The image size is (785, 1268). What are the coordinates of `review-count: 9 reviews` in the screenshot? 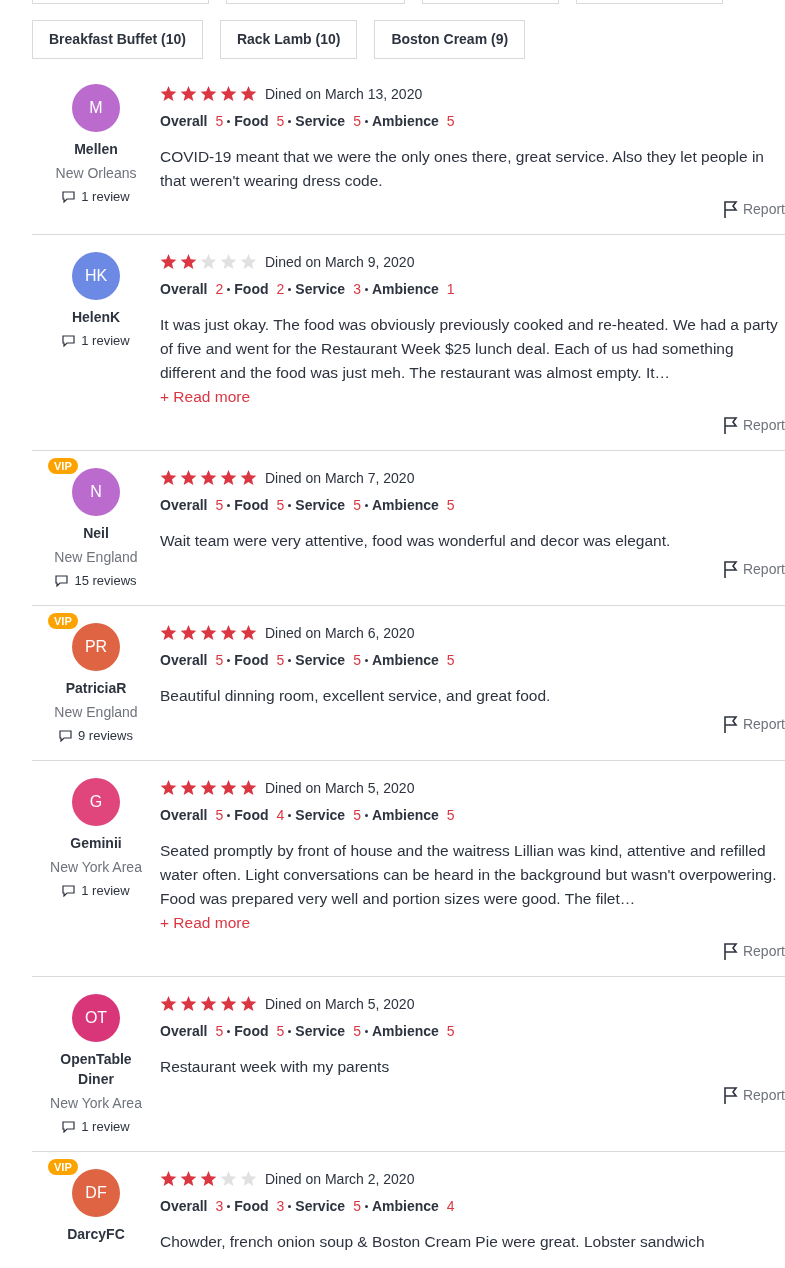 It's located at (105, 736).